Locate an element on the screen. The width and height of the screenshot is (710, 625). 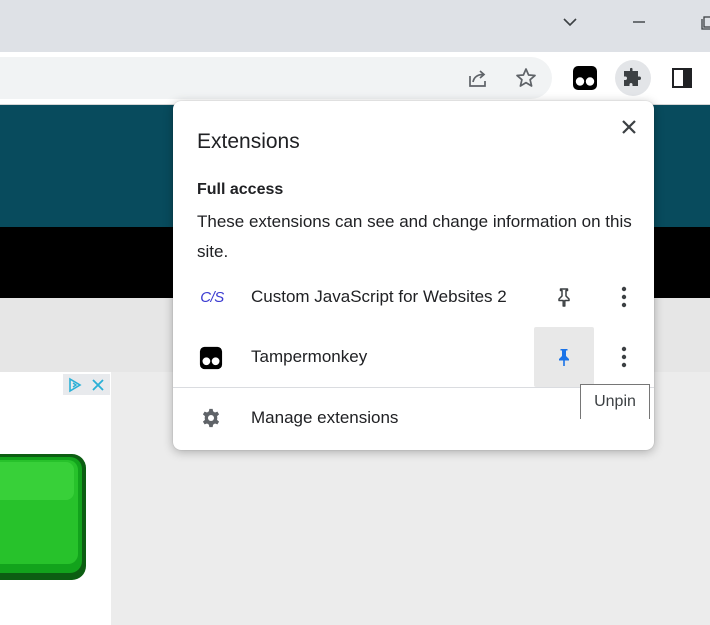
bookmark-star-button is located at coordinates (526, 78).